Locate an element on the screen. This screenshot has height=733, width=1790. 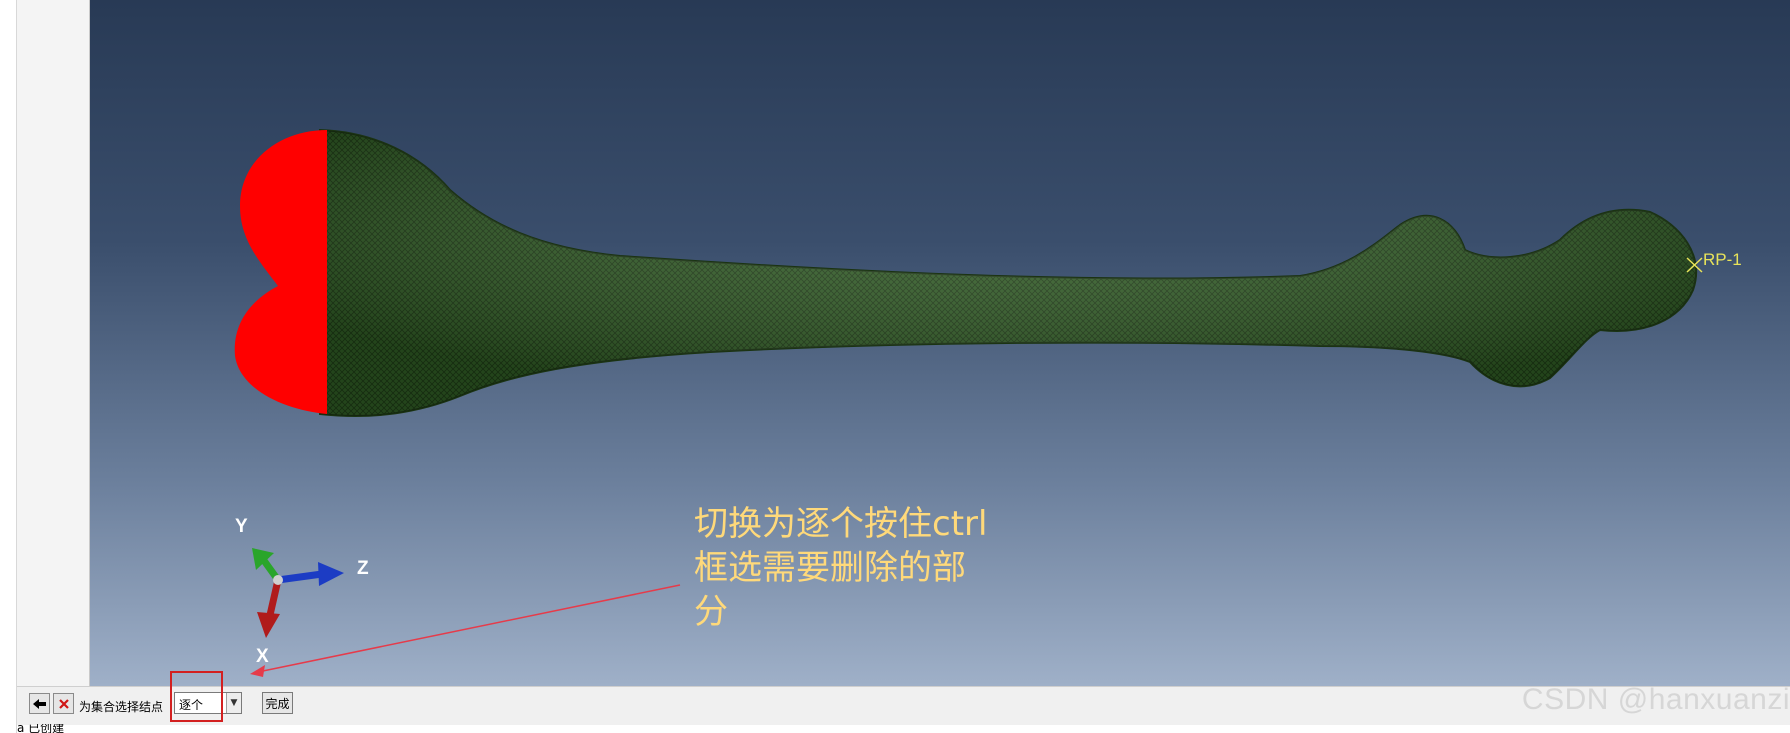
close-icon is located at coordinates (63, 703).